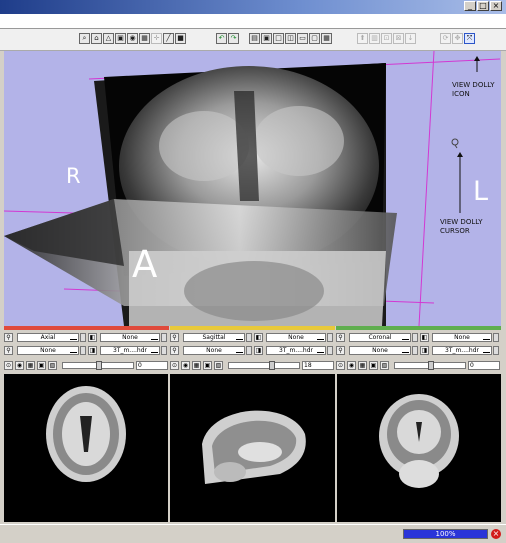 This screenshot has height=543, width=506. What do you see at coordinates (384, 365) in the screenshot?
I see `coronal-palette-icon: ▧` at bounding box center [384, 365].